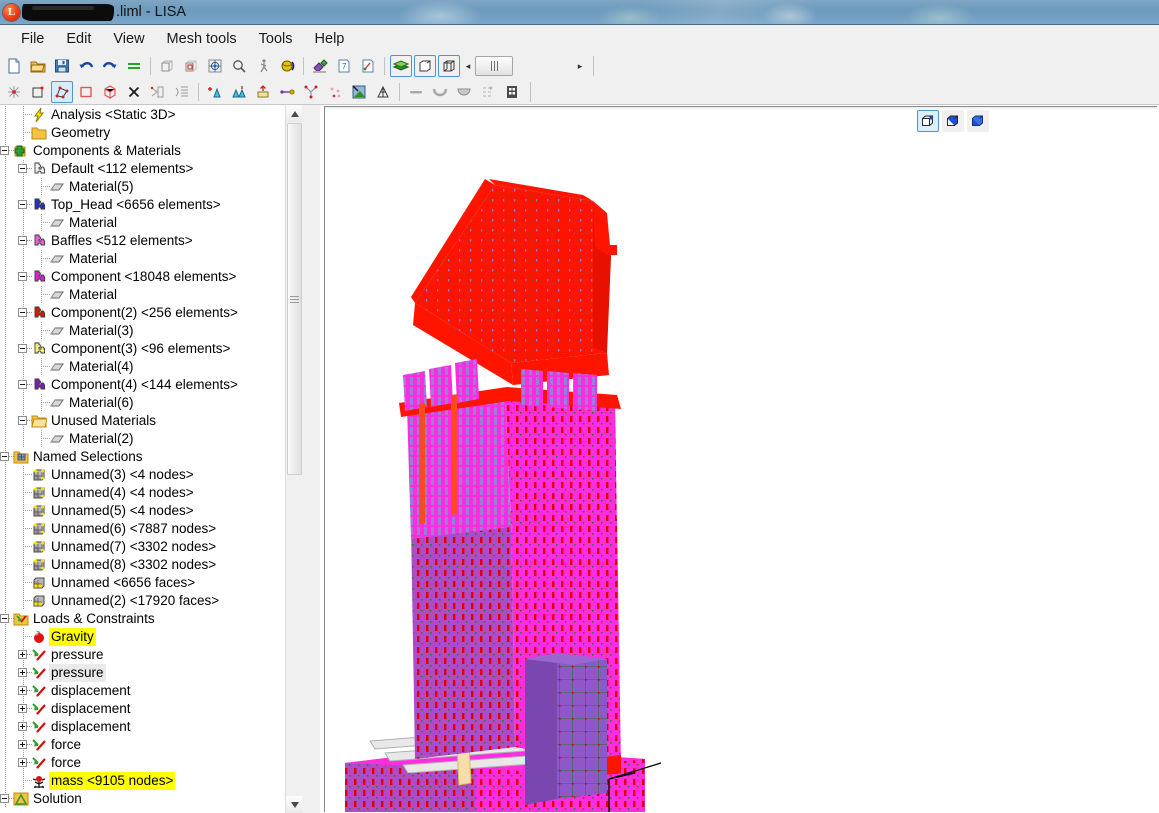 The image size is (1159, 813). I want to click on redo-icon, so click(110, 66).